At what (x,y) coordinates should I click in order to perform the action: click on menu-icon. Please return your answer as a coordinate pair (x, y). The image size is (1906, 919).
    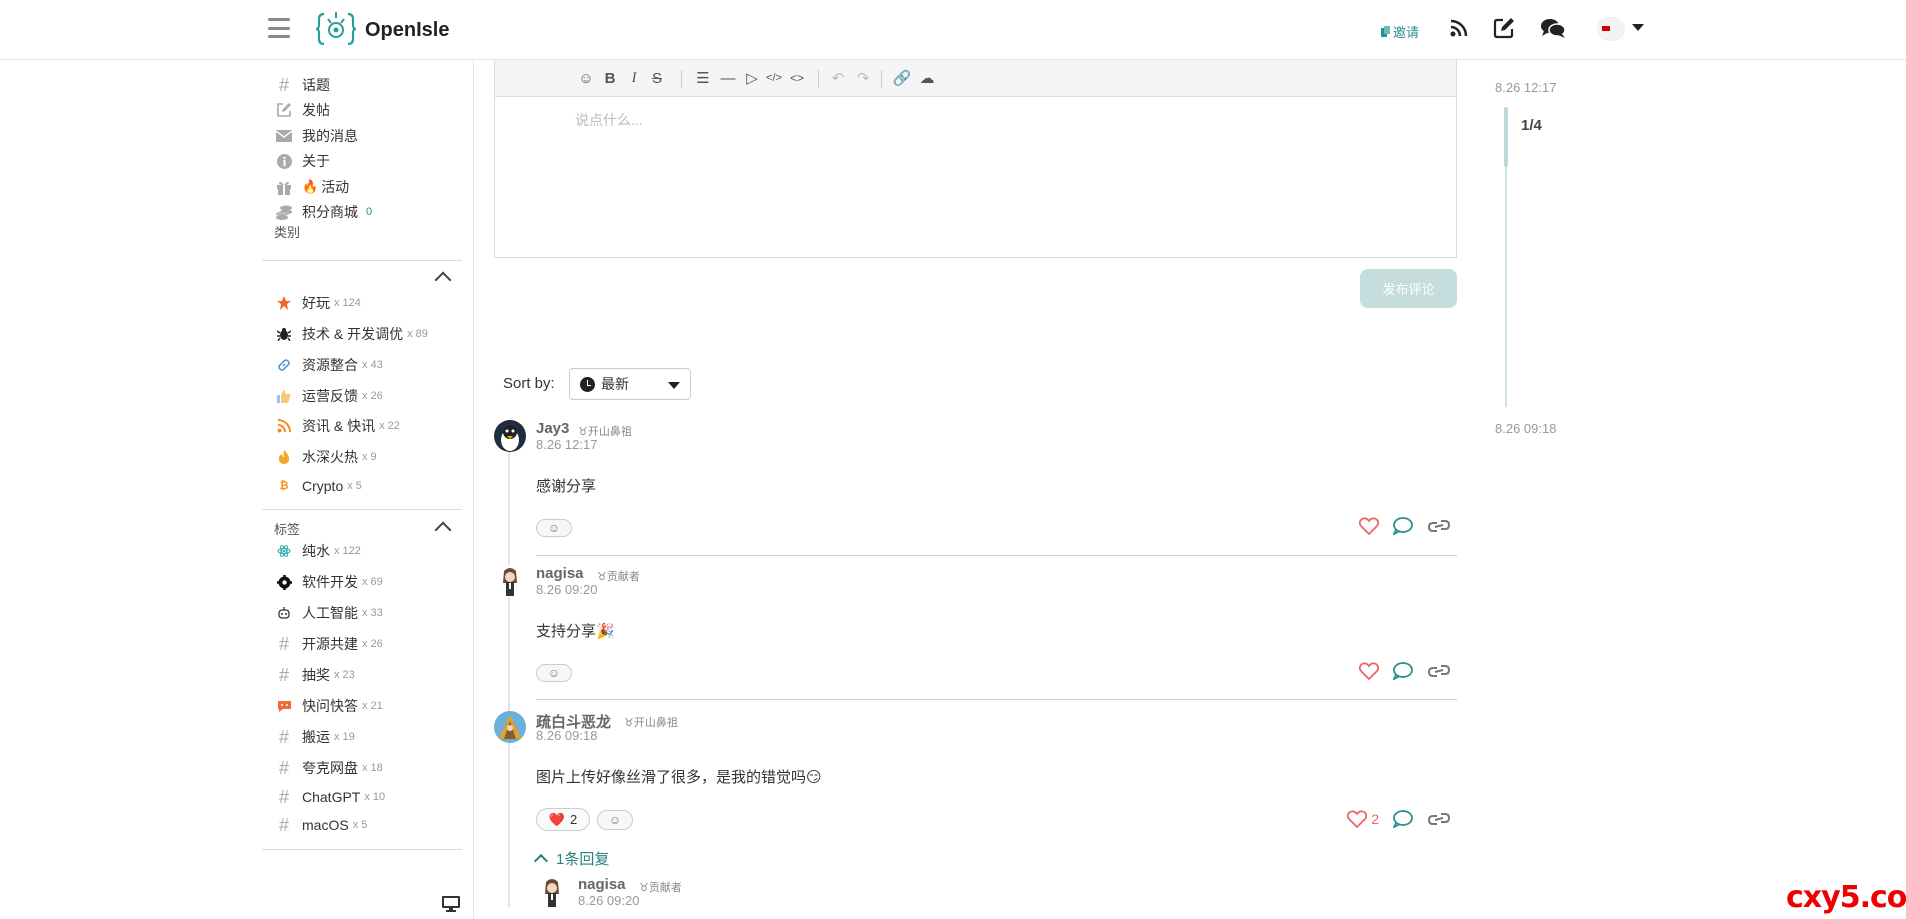
    Looking at the image, I should click on (279, 28).